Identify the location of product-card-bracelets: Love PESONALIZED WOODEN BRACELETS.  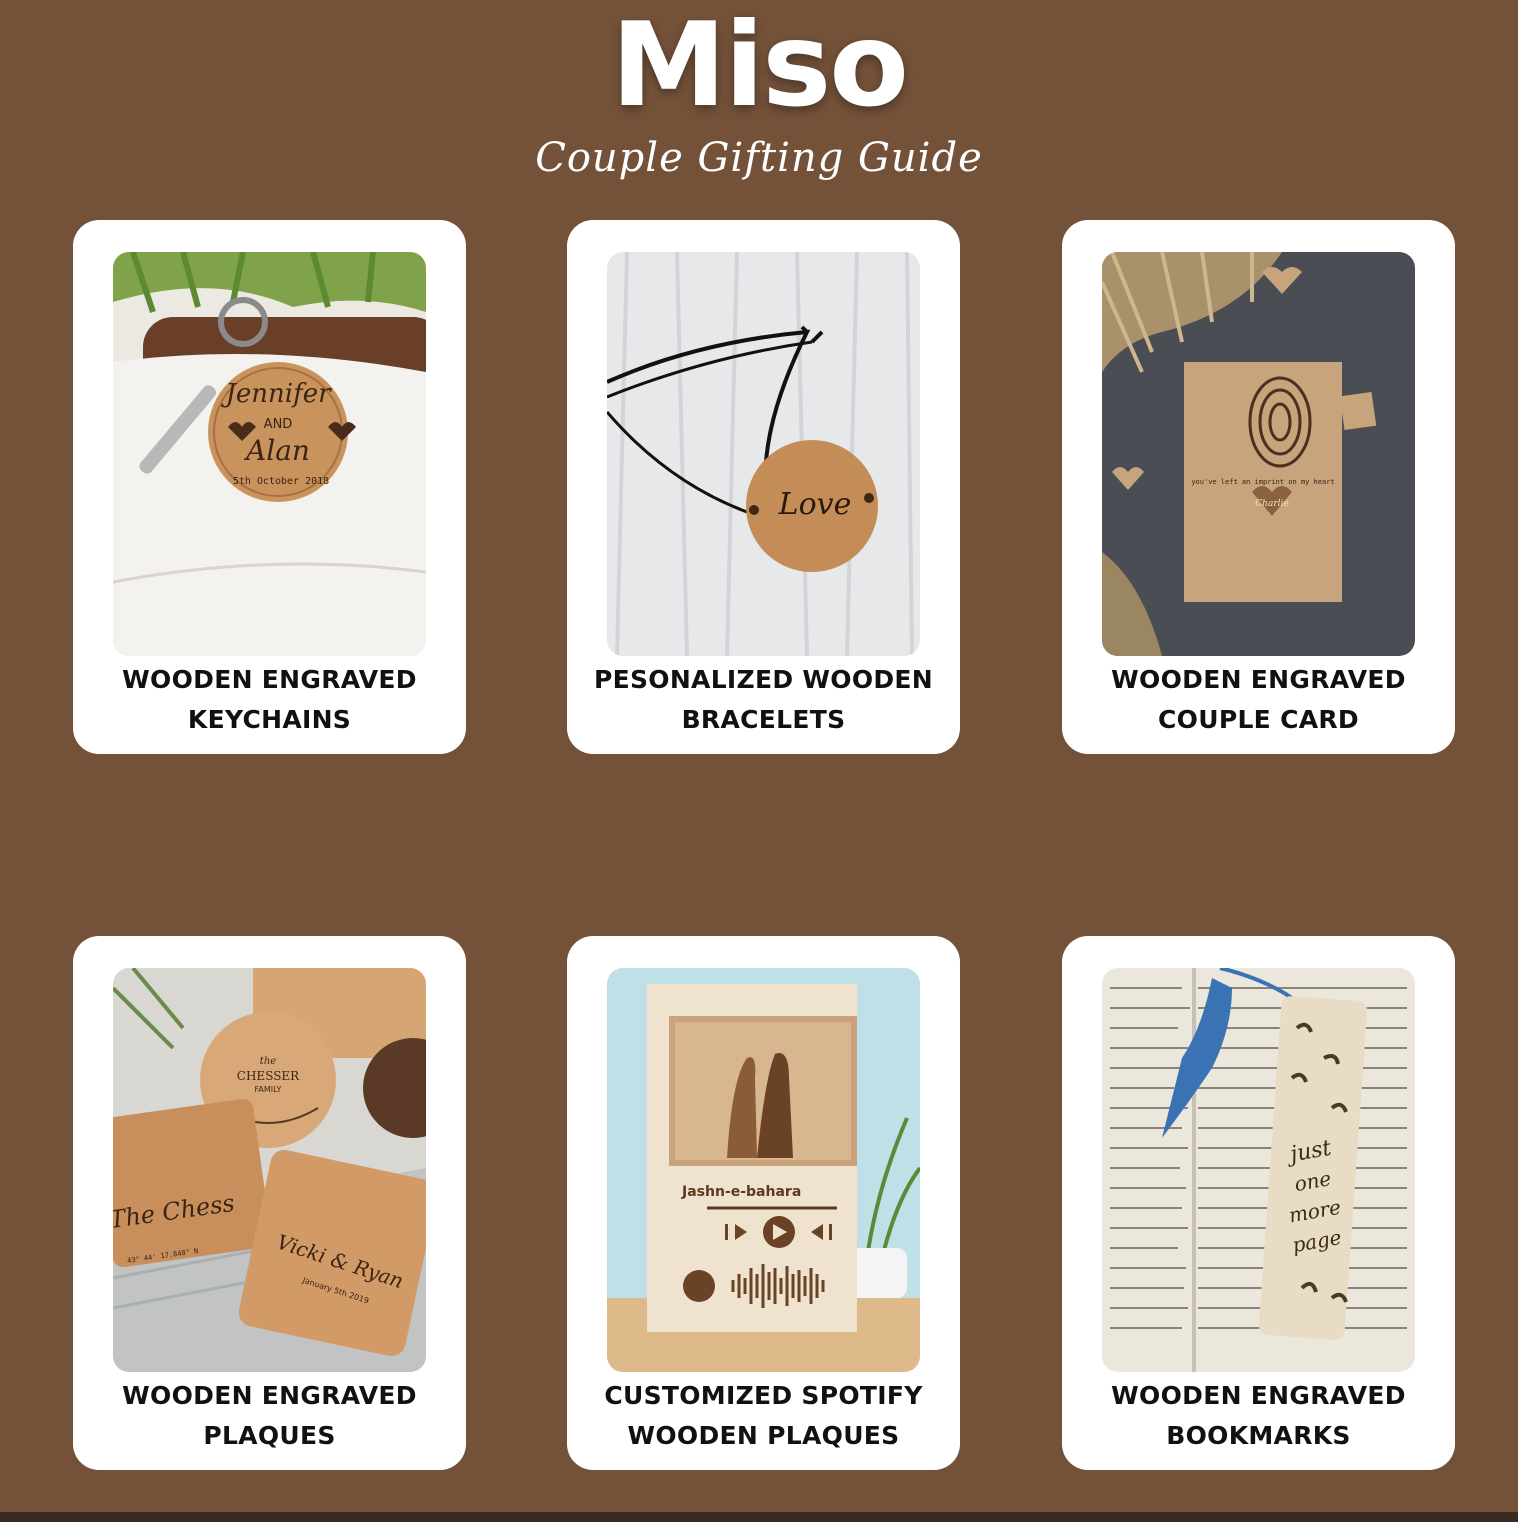
(763, 487).